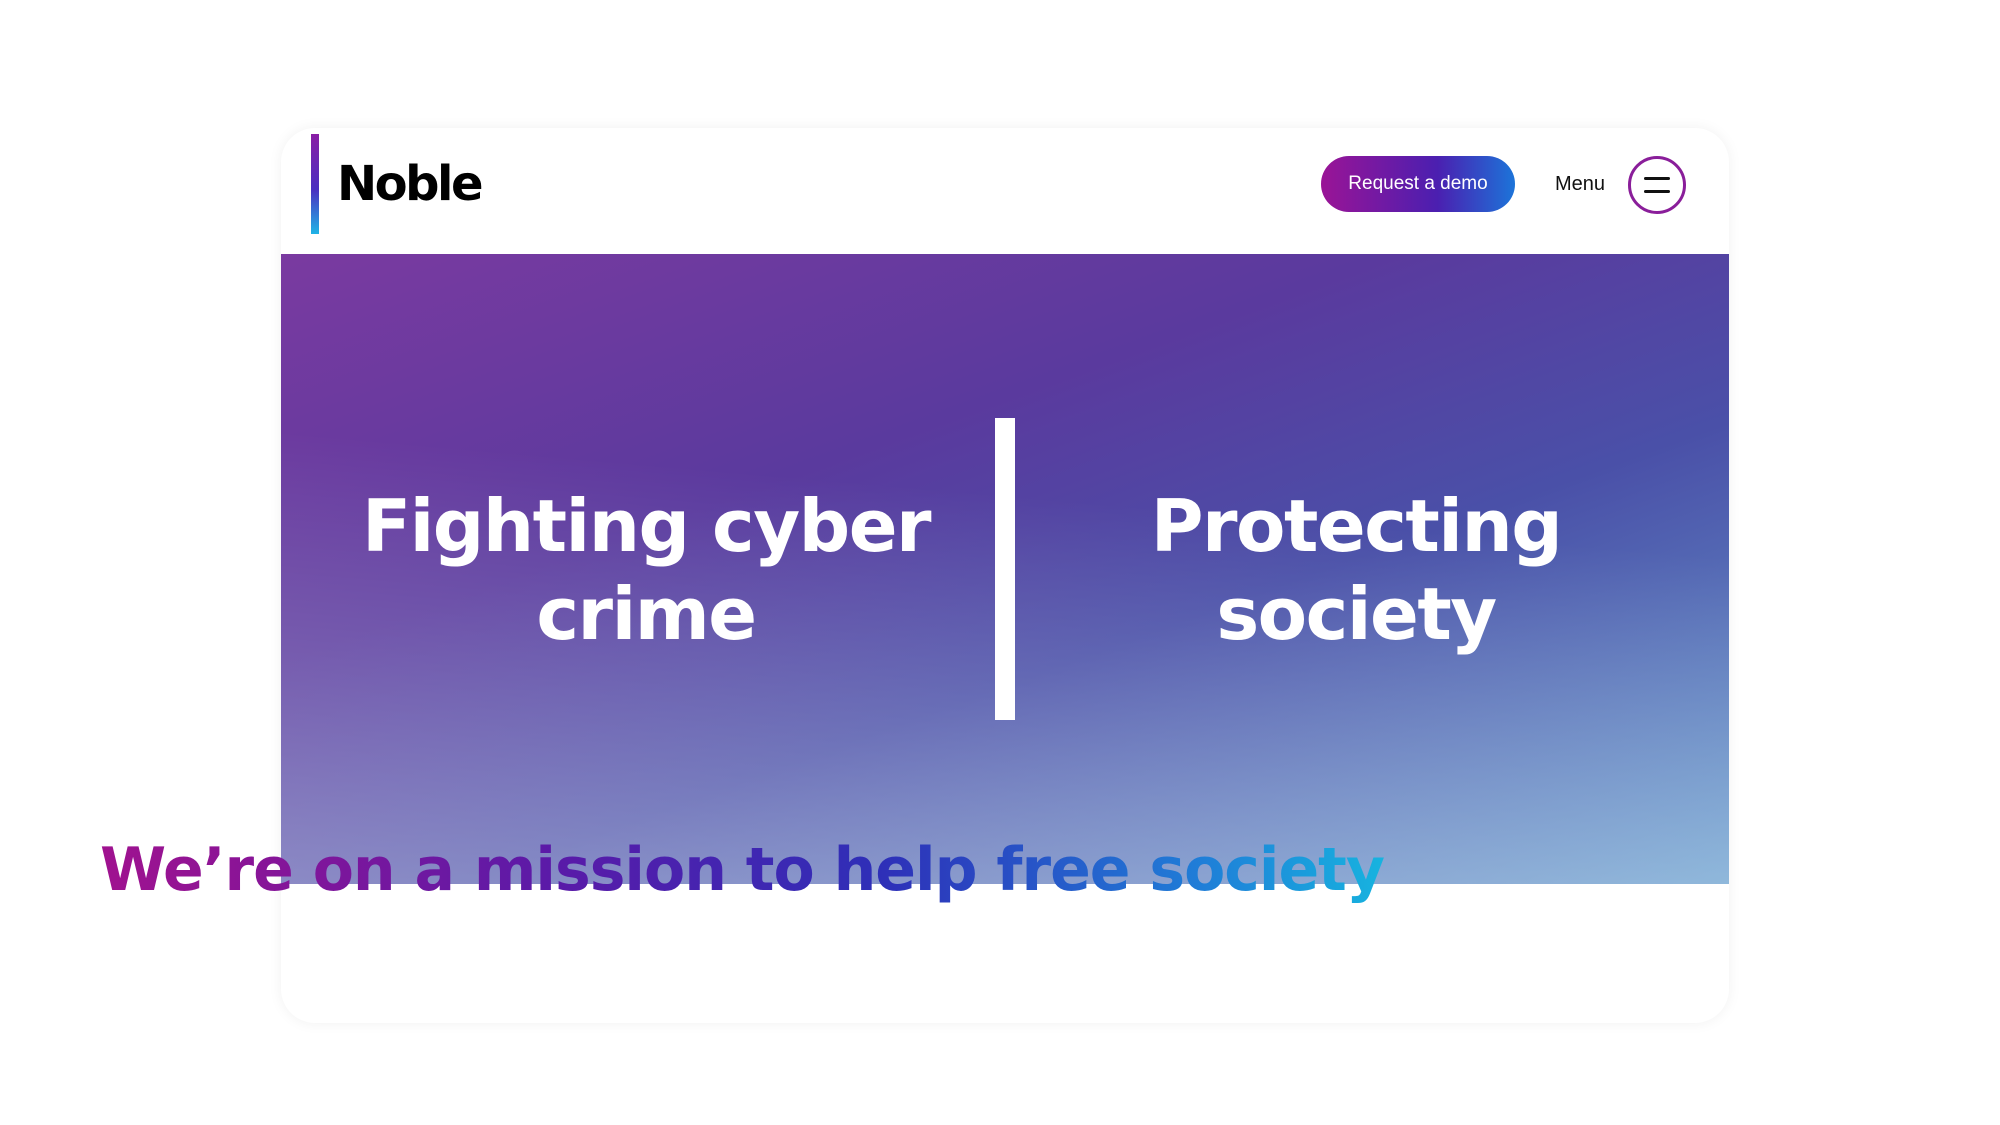  I want to click on hero-divider, so click(1005, 569).